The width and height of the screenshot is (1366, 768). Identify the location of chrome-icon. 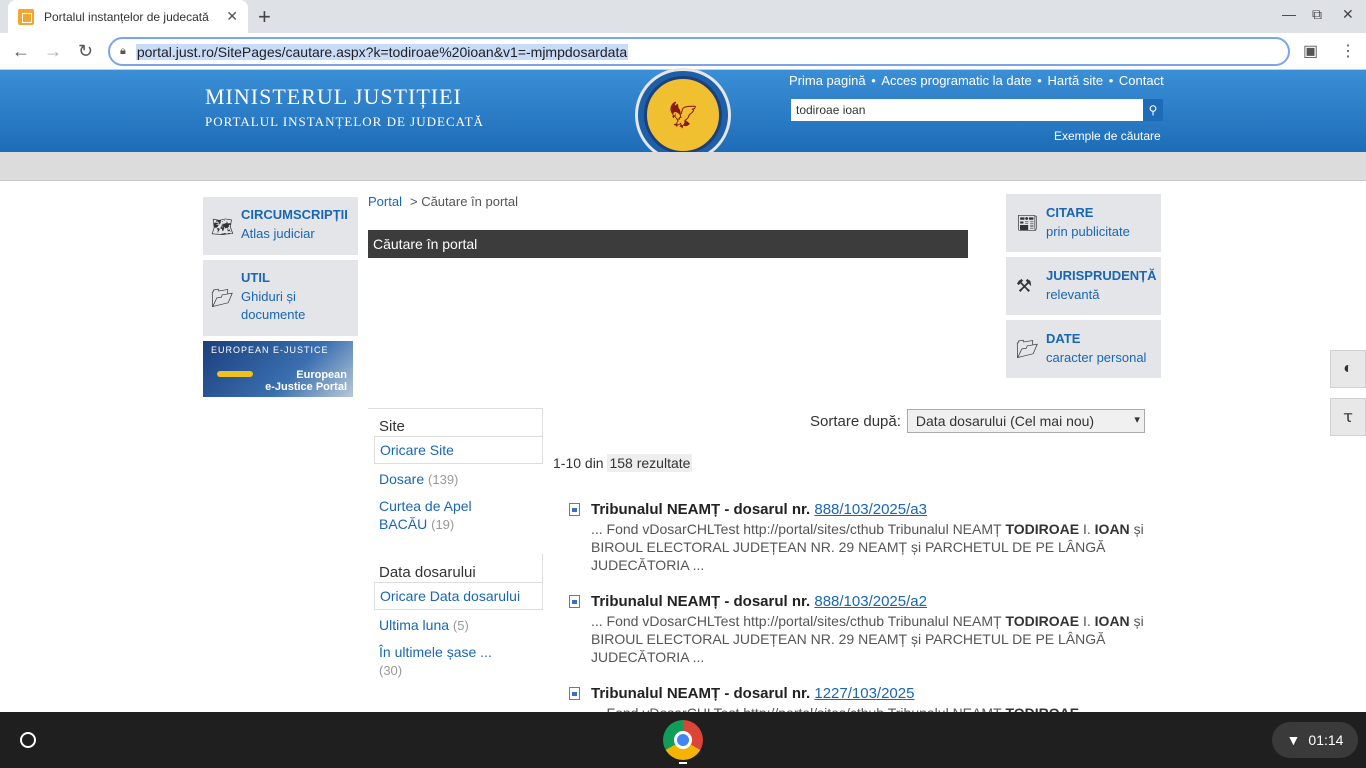
(683, 740).